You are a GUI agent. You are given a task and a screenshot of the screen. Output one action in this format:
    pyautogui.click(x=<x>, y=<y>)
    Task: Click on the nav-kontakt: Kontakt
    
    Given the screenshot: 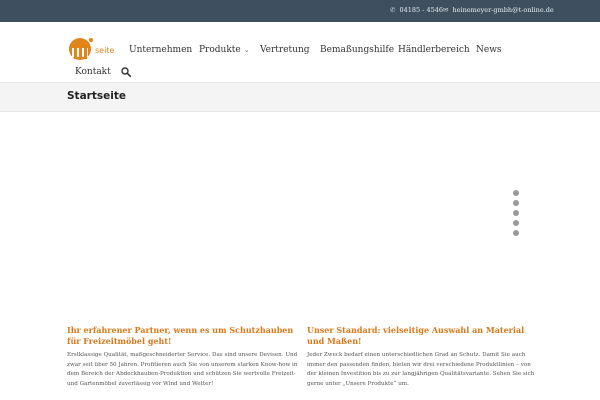 What is the action you would take?
    pyautogui.click(x=93, y=72)
    